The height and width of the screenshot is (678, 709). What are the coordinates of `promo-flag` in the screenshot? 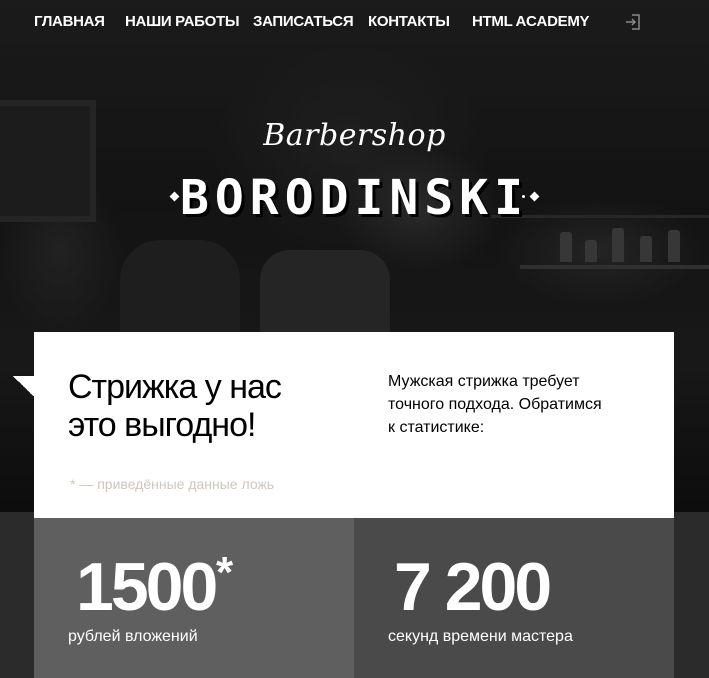 It's located at (23, 386).